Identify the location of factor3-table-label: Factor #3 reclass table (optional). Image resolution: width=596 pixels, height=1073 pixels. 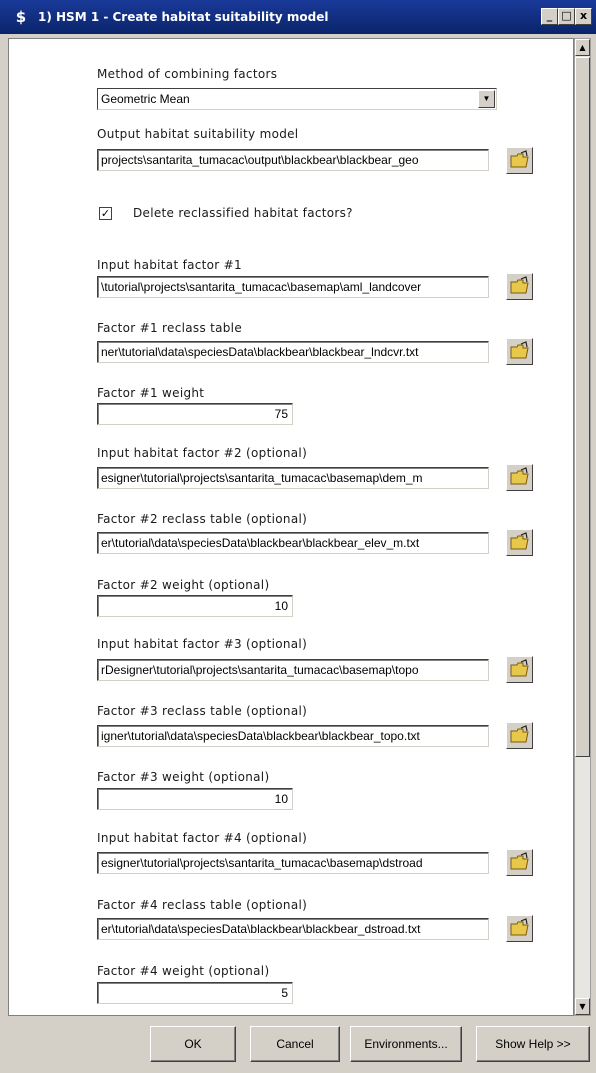
(202, 711).